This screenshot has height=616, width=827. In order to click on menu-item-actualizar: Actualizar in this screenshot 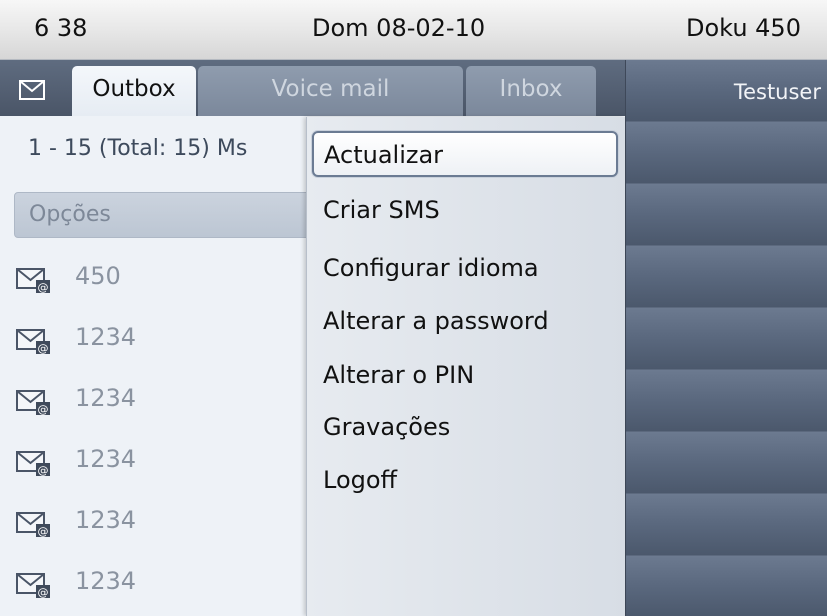, I will do `click(465, 154)`.